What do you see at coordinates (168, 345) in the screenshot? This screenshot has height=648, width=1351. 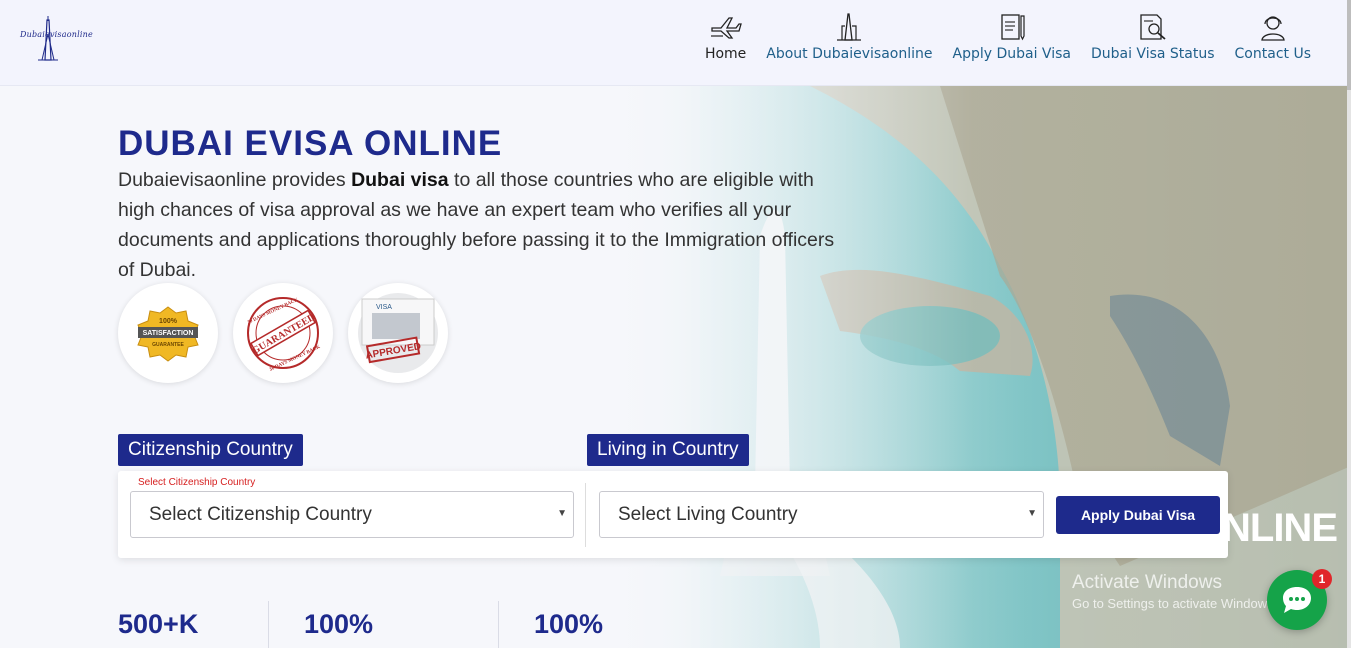 I see `satisfaction-bottom-text: GUARANTEE` at bounding box center [168, 345].